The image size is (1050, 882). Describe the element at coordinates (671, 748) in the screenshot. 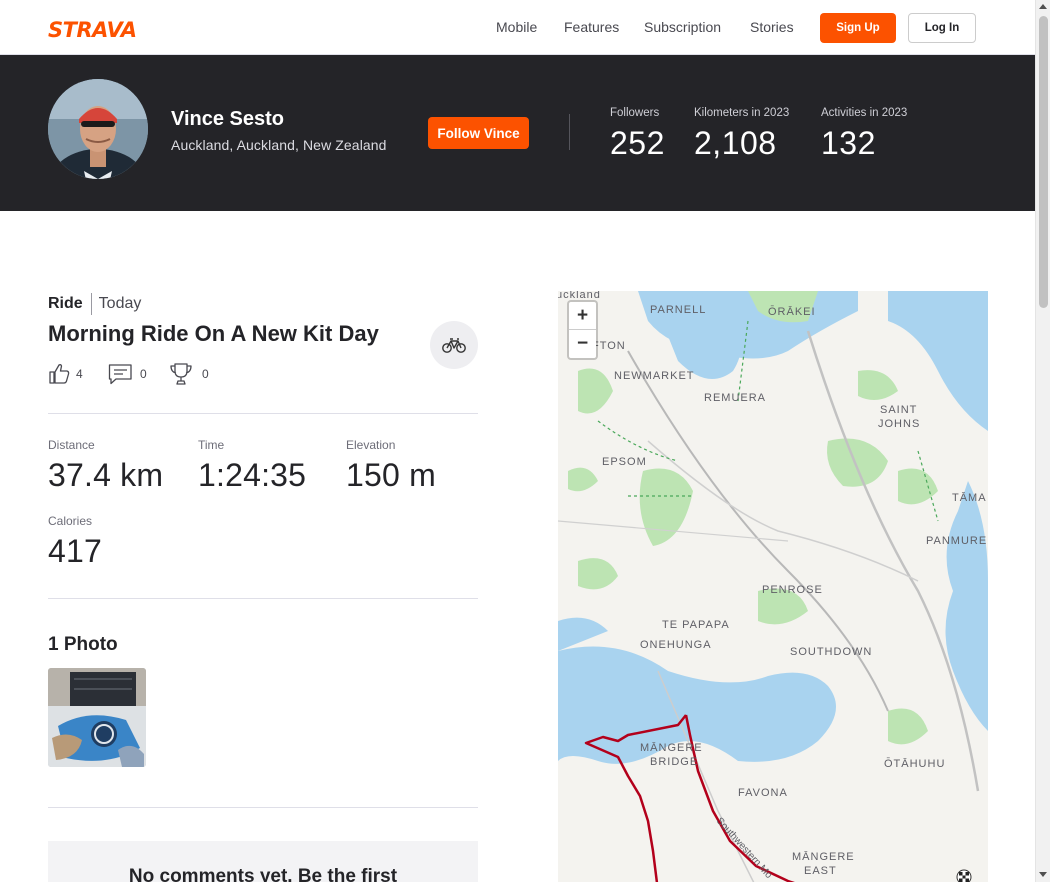

I see `map-label-mangere: MĀNGERE` at that location.